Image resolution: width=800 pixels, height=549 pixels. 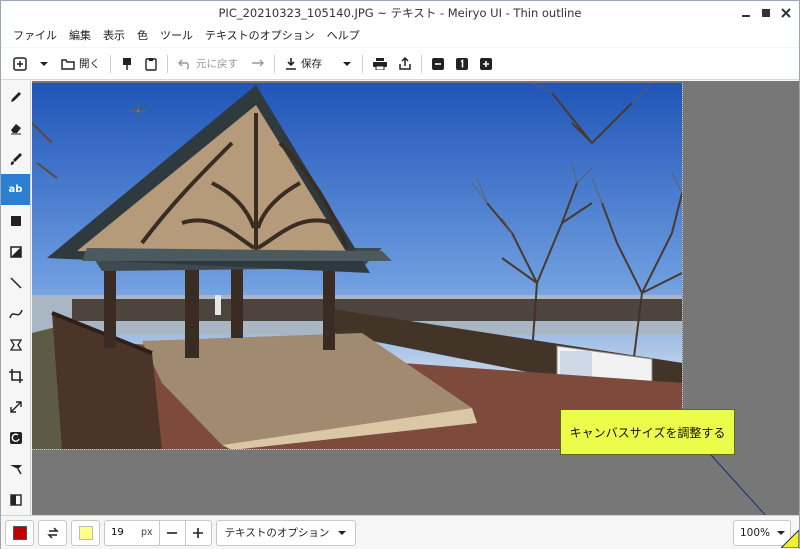 I want to click on new-icon, so click(x=20, y=63).